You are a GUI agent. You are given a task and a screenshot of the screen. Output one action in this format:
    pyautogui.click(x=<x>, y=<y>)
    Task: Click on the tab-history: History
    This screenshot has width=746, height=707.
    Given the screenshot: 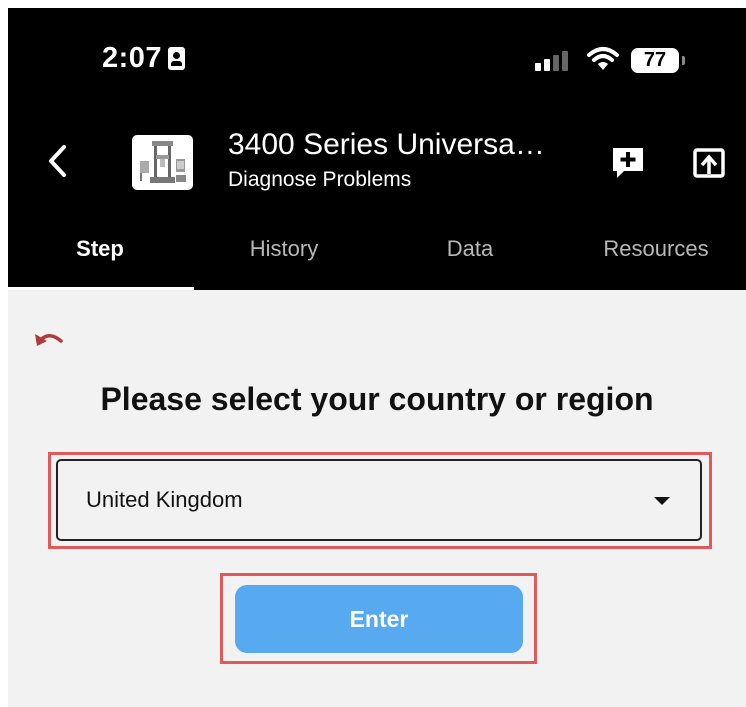 What is the action you would take?
    pyautogui.click(x=284, y=248)
    